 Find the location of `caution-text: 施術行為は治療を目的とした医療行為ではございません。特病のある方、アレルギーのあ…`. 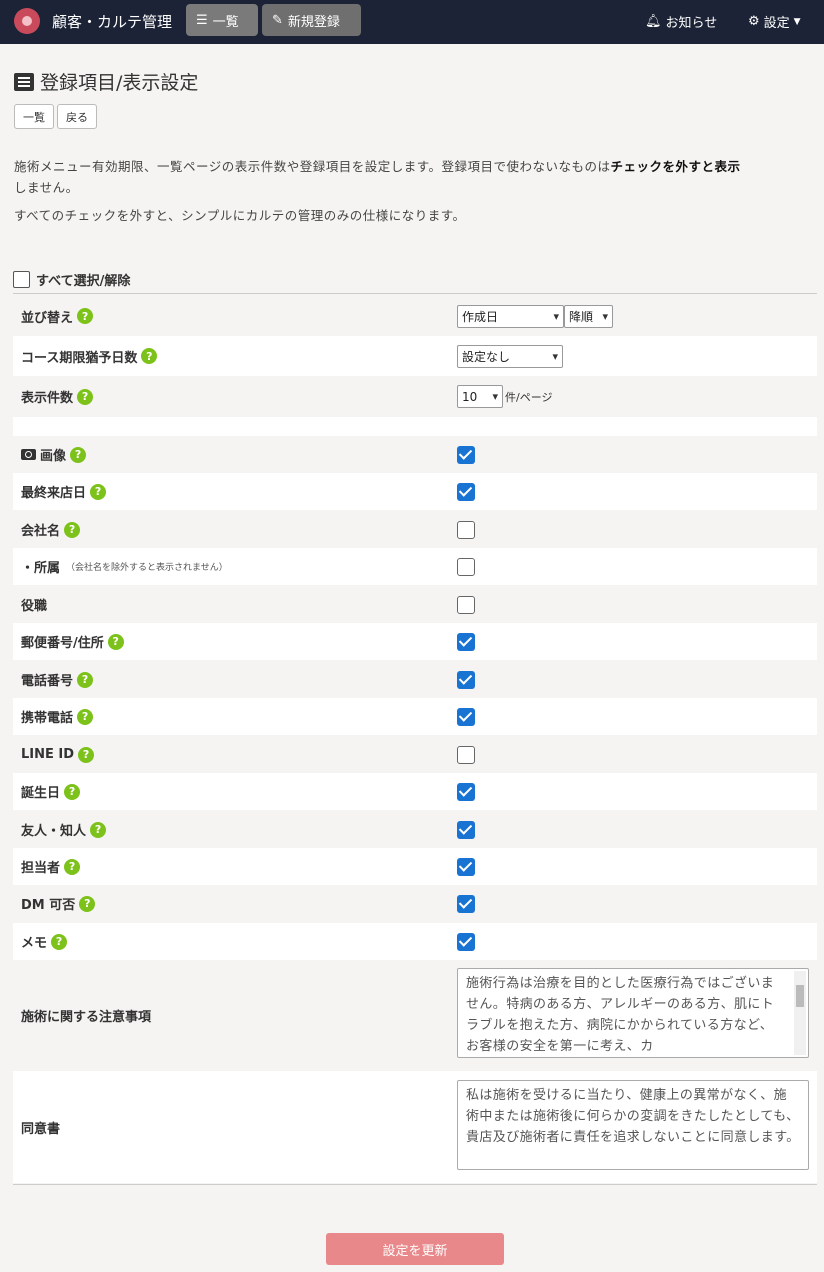

caution-text: 施術行為は治療を目的とした医療行為ではございません。特病のある方、アレルギーのあ… is located at coordinates (620, 1015).